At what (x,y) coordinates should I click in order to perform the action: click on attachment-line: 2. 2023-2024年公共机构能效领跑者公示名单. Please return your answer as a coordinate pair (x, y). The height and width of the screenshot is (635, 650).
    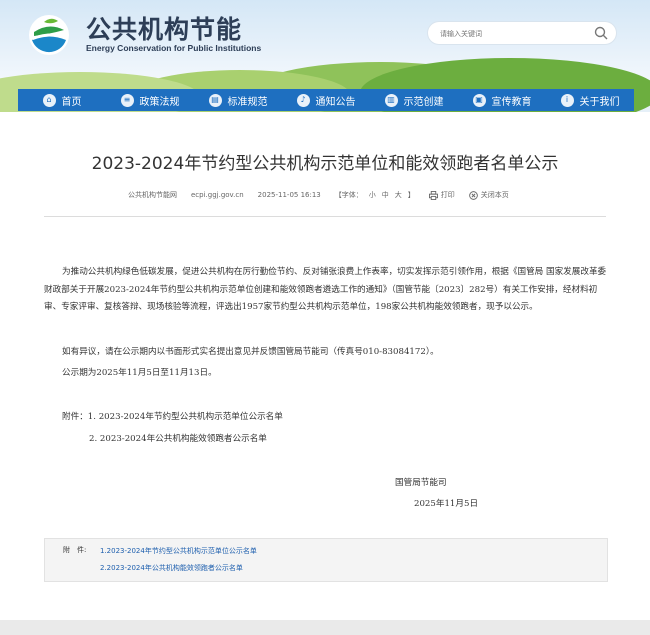
    Looking at the image, I should click on (178, 439).